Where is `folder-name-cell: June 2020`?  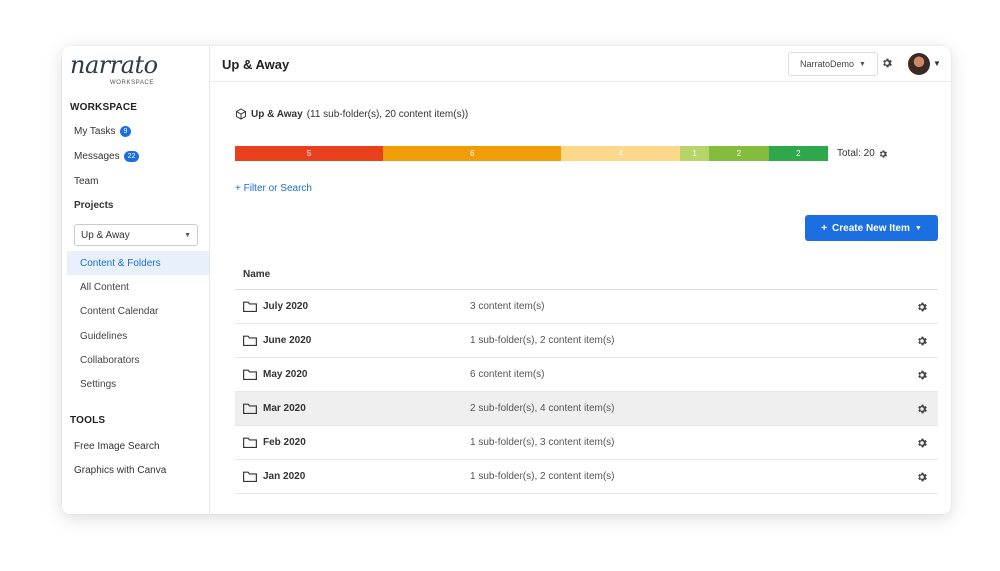
folder-name-cell: June 2020 is located at coordinates (352, 340).